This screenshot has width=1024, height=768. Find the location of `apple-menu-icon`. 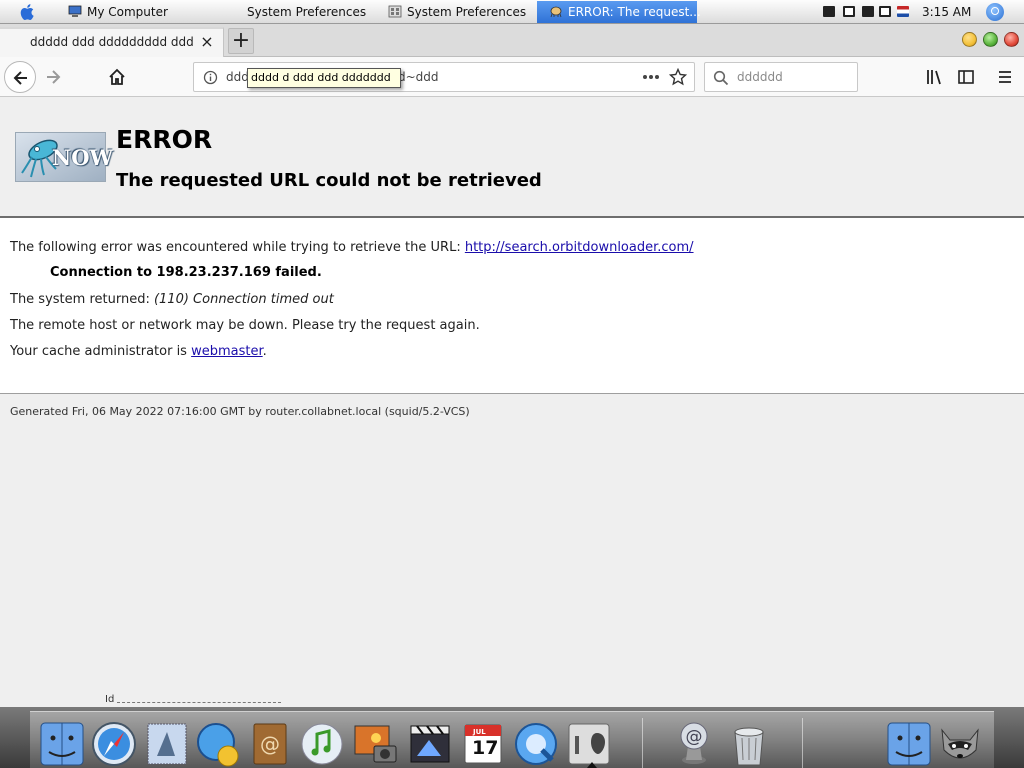

apple-menu-icon is located at coordinates (28, 12).